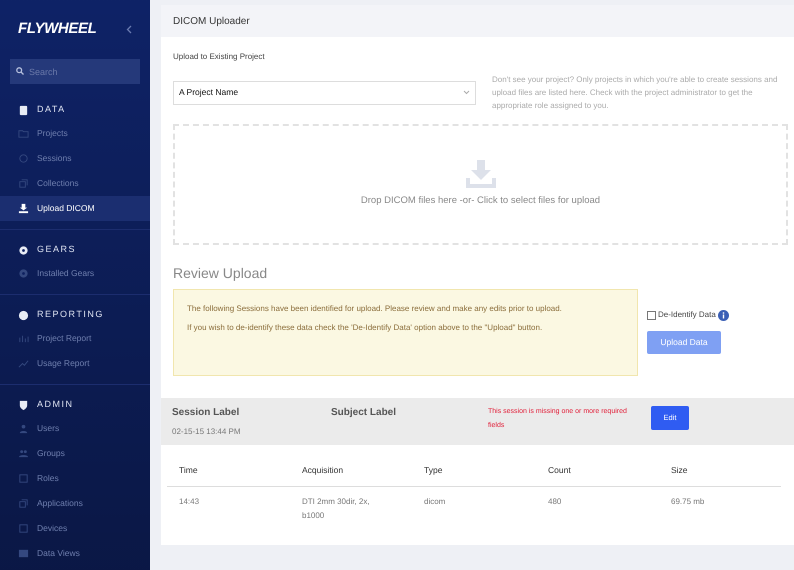 The width and height of the screenshot is (794, 570). Describe the element at coordinates (324, 92) in the screenshot. I see `project-select: A Project Name` at that location.